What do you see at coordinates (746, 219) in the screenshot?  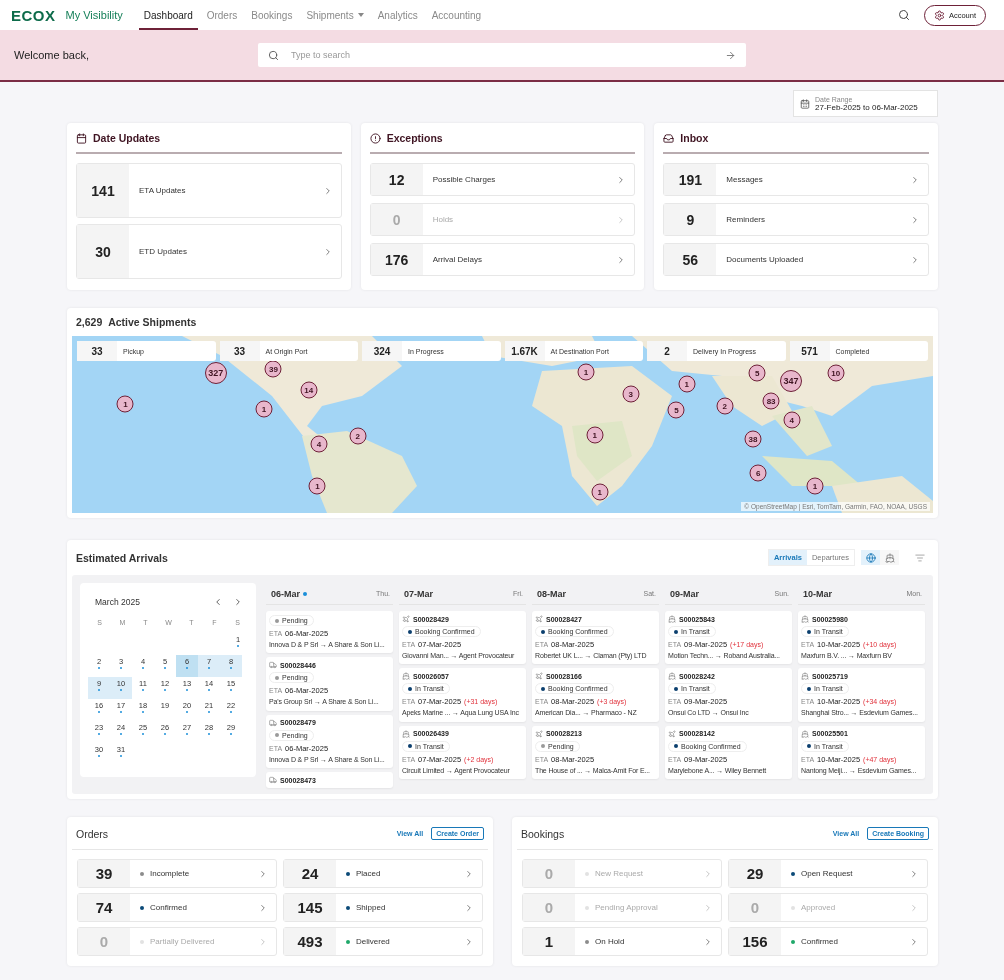 I see `stat-label: Reminders` at bounding box center [746, 219].